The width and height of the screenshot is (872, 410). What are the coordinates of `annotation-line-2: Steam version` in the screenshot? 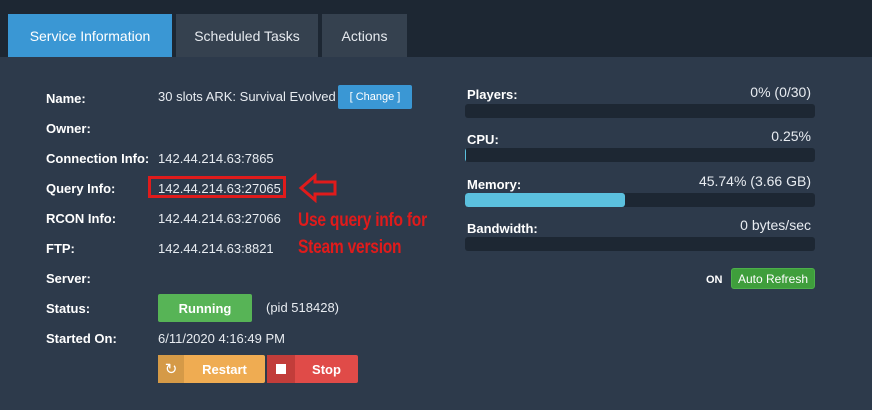 It's located at (350, 247).